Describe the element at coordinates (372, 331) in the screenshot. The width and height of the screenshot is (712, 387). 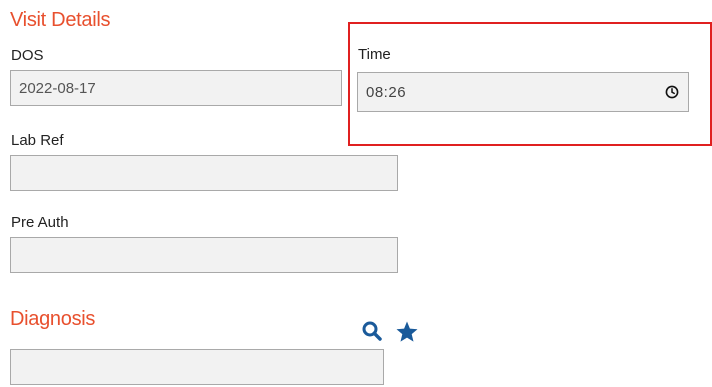
I see `search-icon` at that location.